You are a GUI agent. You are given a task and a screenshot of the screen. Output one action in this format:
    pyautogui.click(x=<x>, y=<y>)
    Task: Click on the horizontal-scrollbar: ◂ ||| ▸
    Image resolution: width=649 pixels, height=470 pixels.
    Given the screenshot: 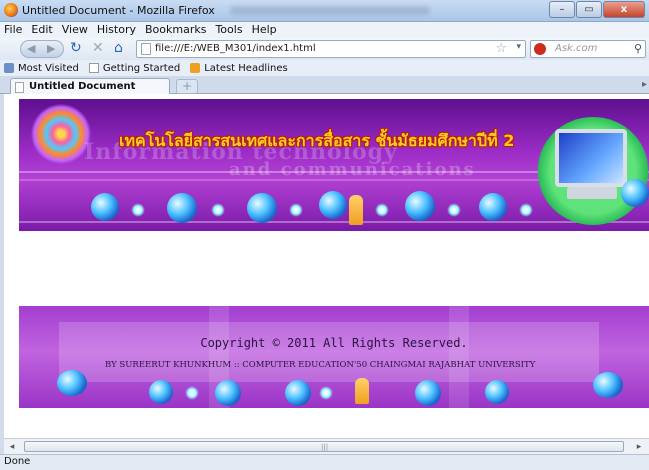 What is the action you would take?
    pyautogui.click(x=326, y=446)
    